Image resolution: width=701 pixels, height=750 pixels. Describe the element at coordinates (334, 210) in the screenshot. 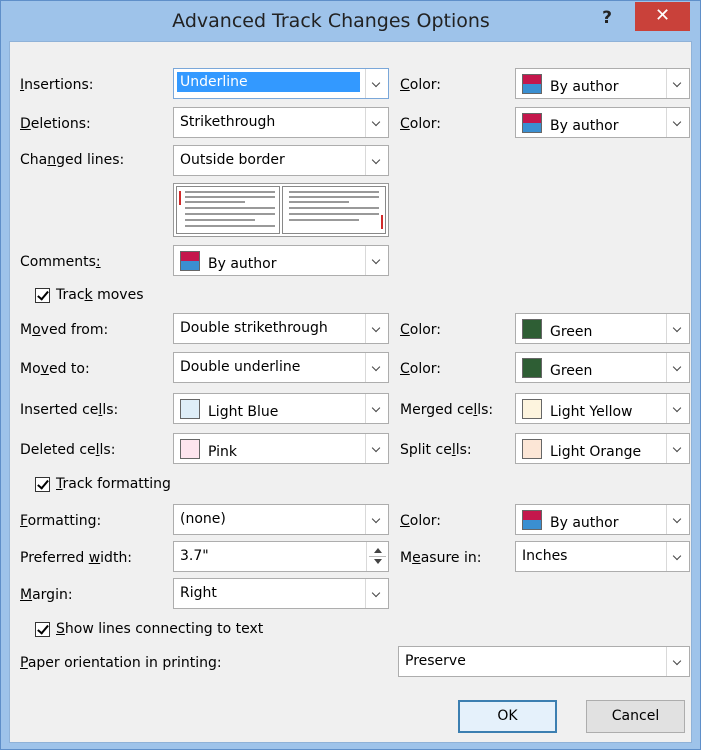

I see `preview-page-right` at that location.